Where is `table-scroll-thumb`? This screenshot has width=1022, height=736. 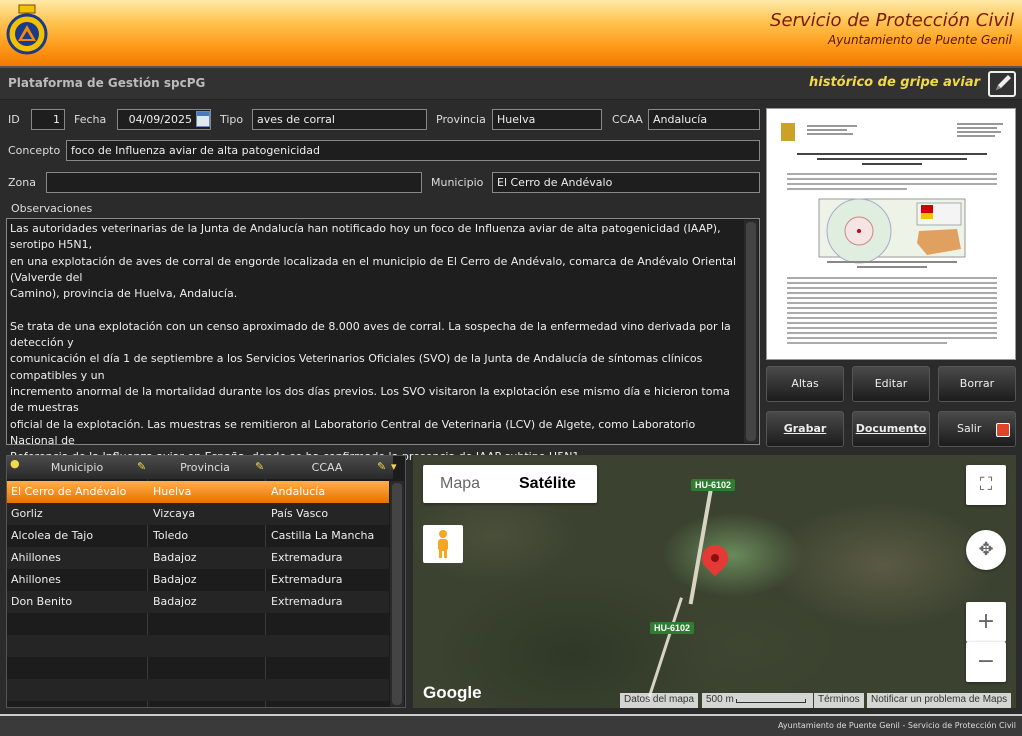
table-scroll-thumb is located at coordinates (397, 594).